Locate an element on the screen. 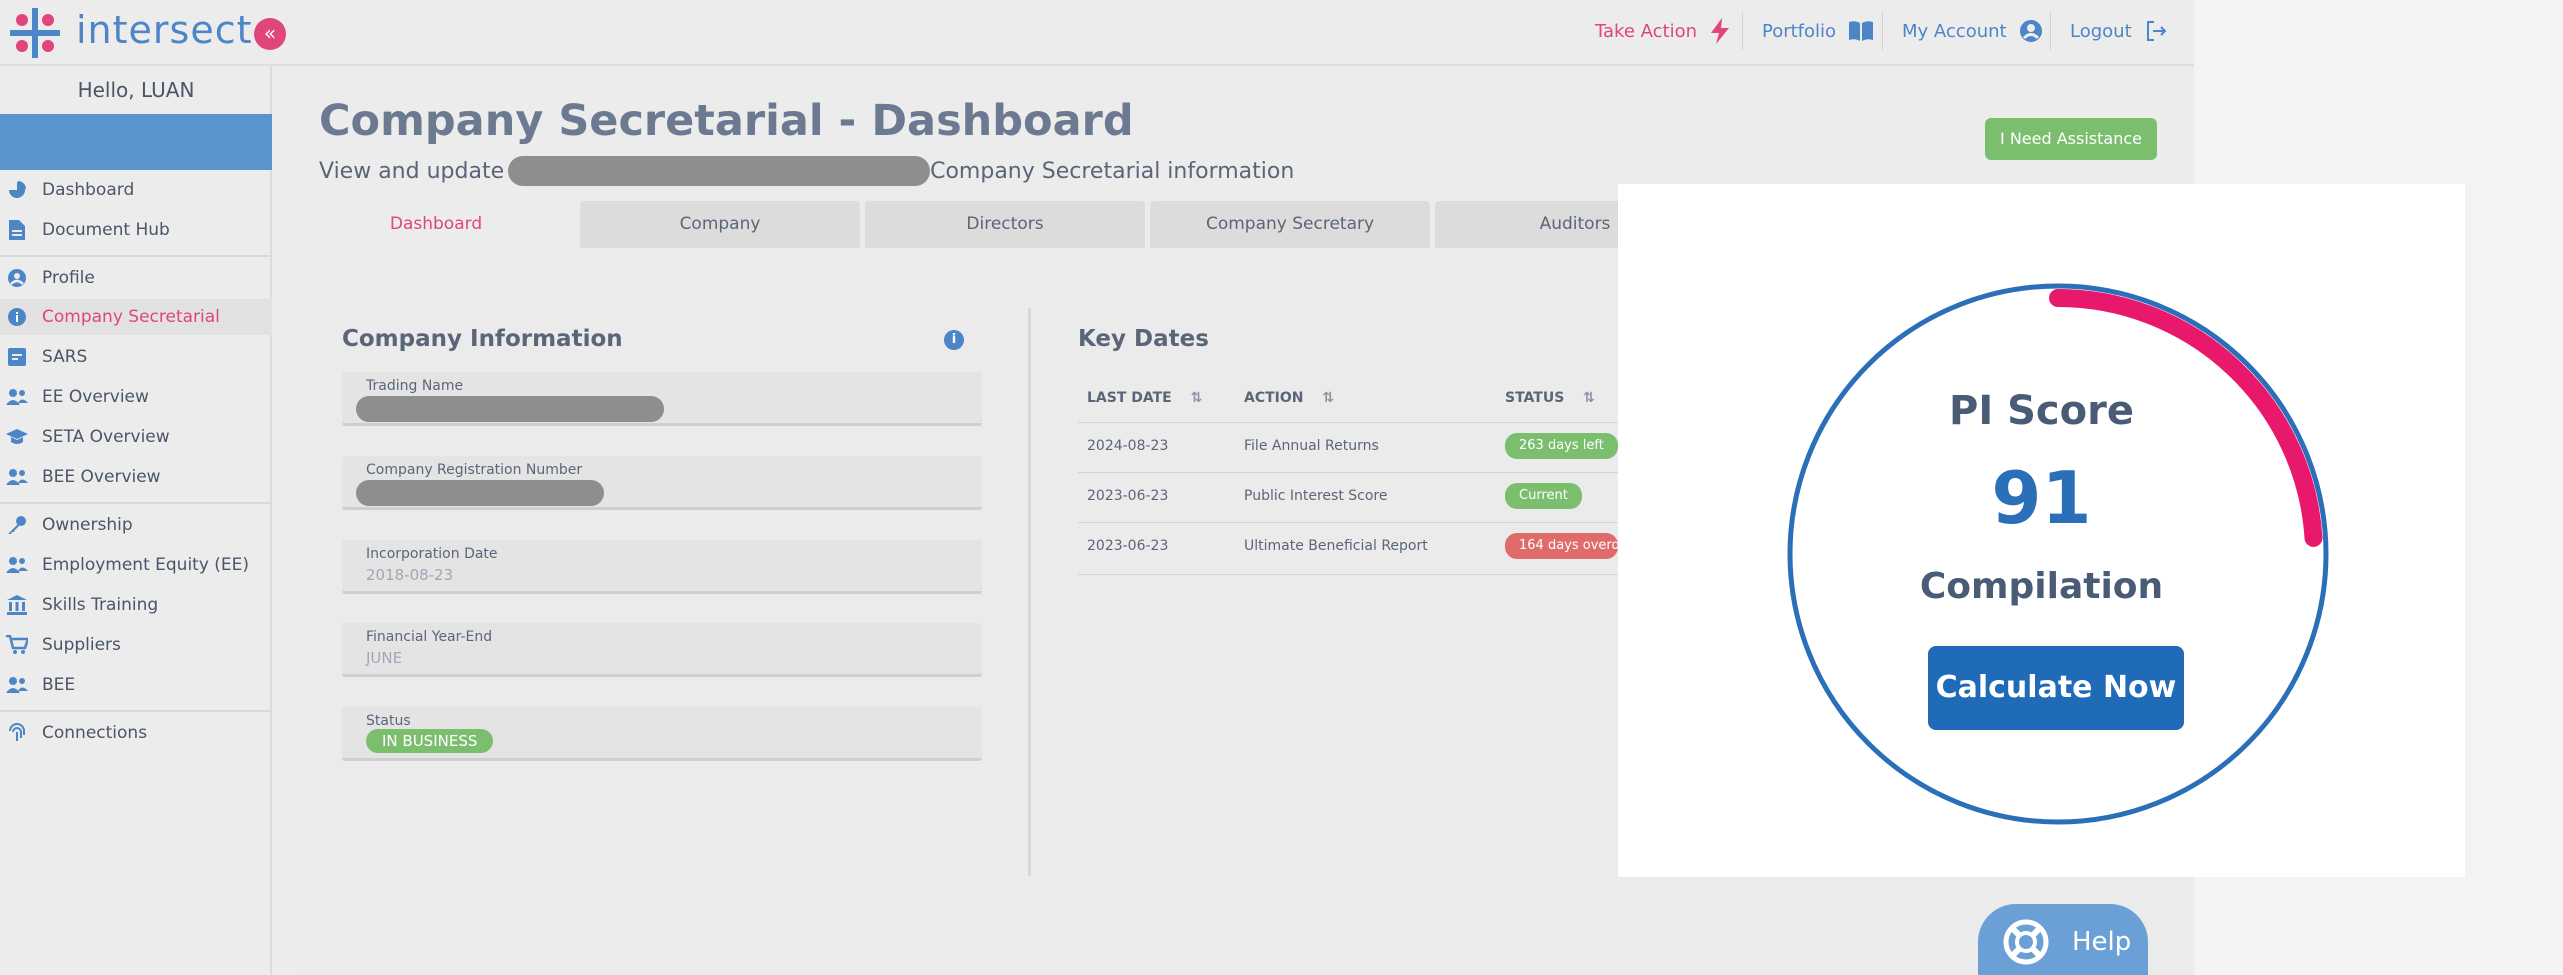 The width and height of the screenshot is (2563, 975). field-label: Incorporation Date is located at coordinates (432, 554).